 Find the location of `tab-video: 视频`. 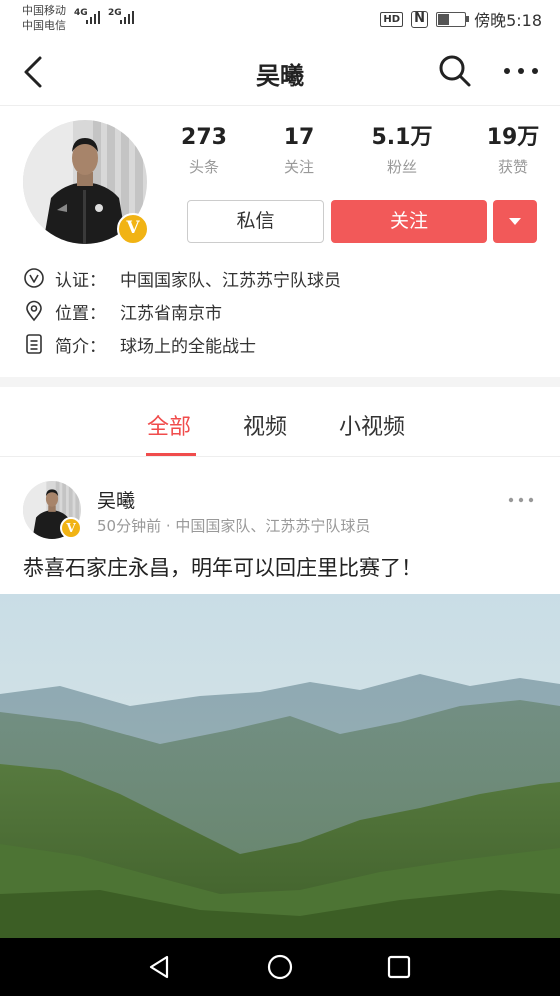

tab-video: 视频 is located at coordinates (265, 425).